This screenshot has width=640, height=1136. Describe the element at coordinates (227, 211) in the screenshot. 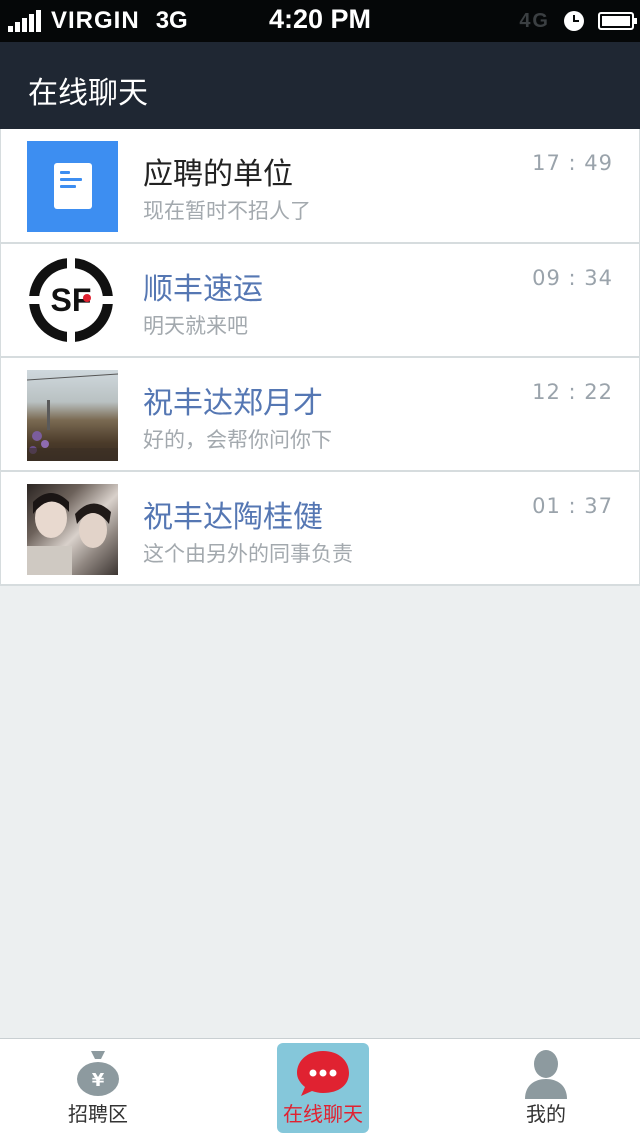

I see `chat-message: 现在暂时不招人了` at that location.